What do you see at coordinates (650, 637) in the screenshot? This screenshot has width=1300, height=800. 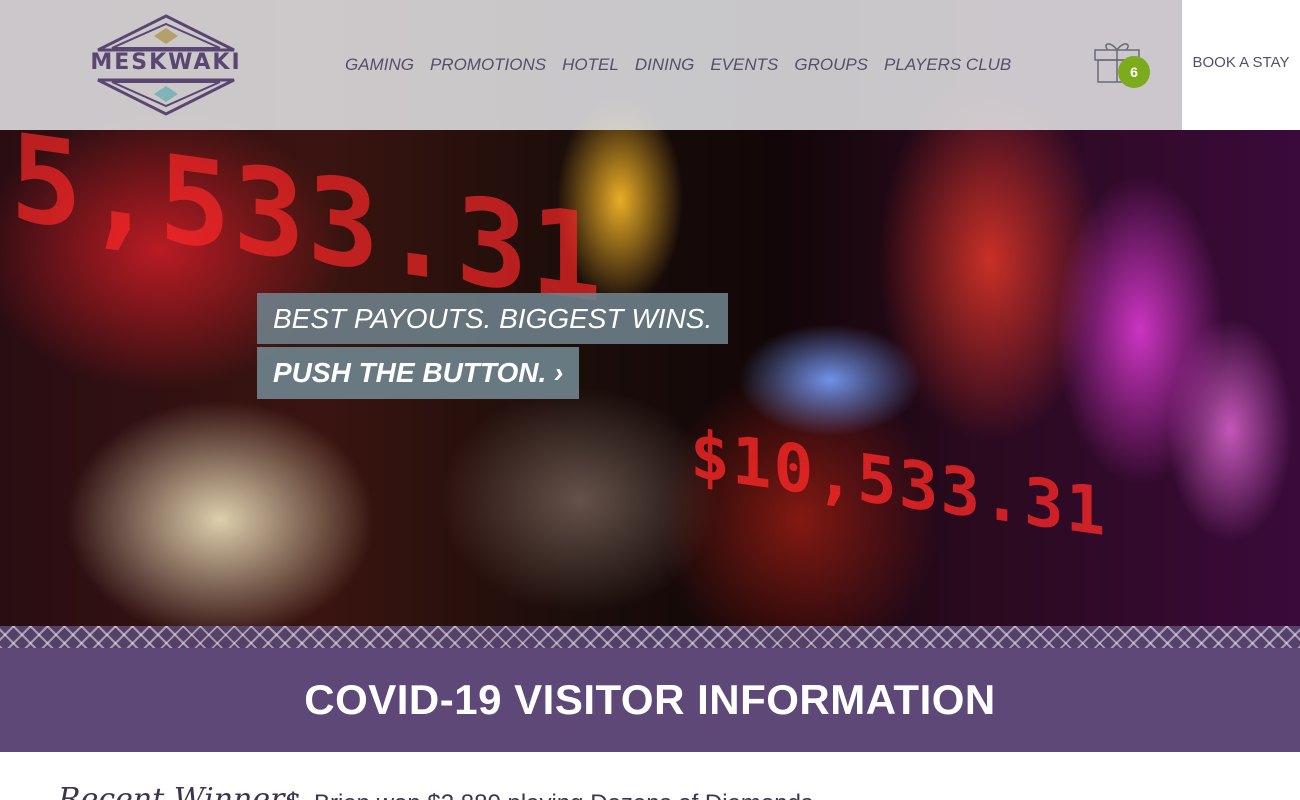 I see `decorative-pattern-strip` at bounding box center [650, 637].